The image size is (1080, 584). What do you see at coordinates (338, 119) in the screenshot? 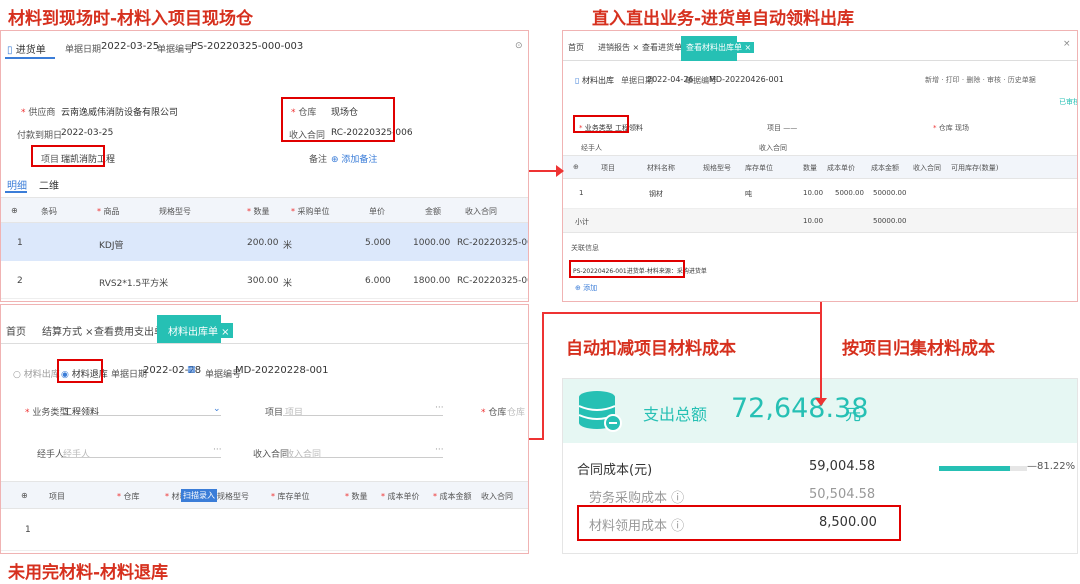
I see `warehouse-highlight` at bounding box center [338, 119].